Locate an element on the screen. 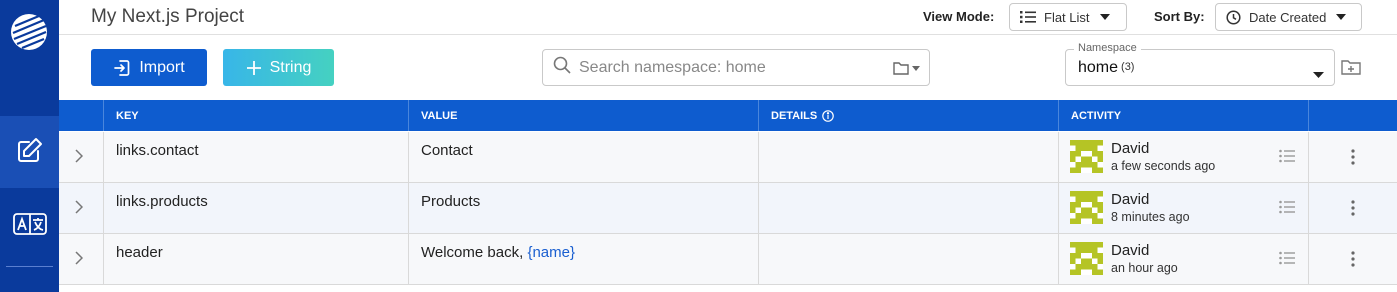 Image resolution: width=1397 pixels, height=292 pixels. key-text: header is located at coordinates (139, 252).